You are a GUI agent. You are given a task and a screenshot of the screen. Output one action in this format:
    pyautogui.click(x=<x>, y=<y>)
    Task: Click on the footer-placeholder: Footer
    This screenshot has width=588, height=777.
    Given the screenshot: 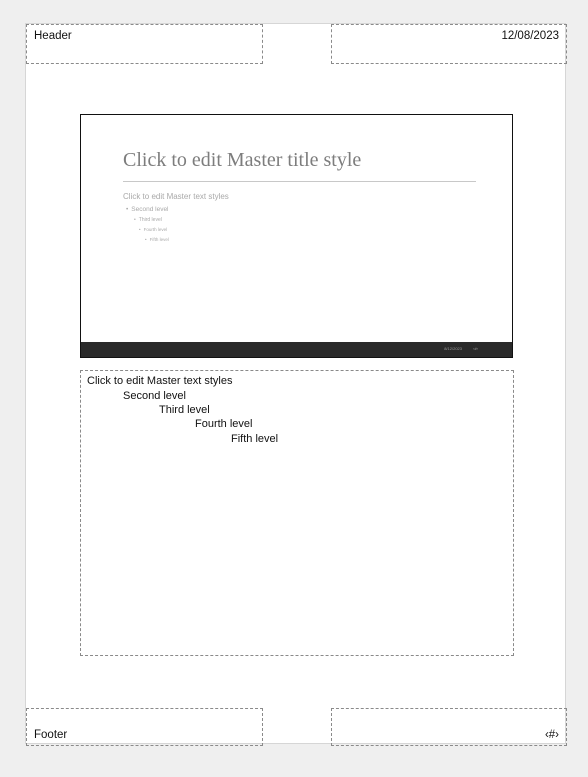 What is the action you would take?
    pyautogui.click(x=144, y=727)
    